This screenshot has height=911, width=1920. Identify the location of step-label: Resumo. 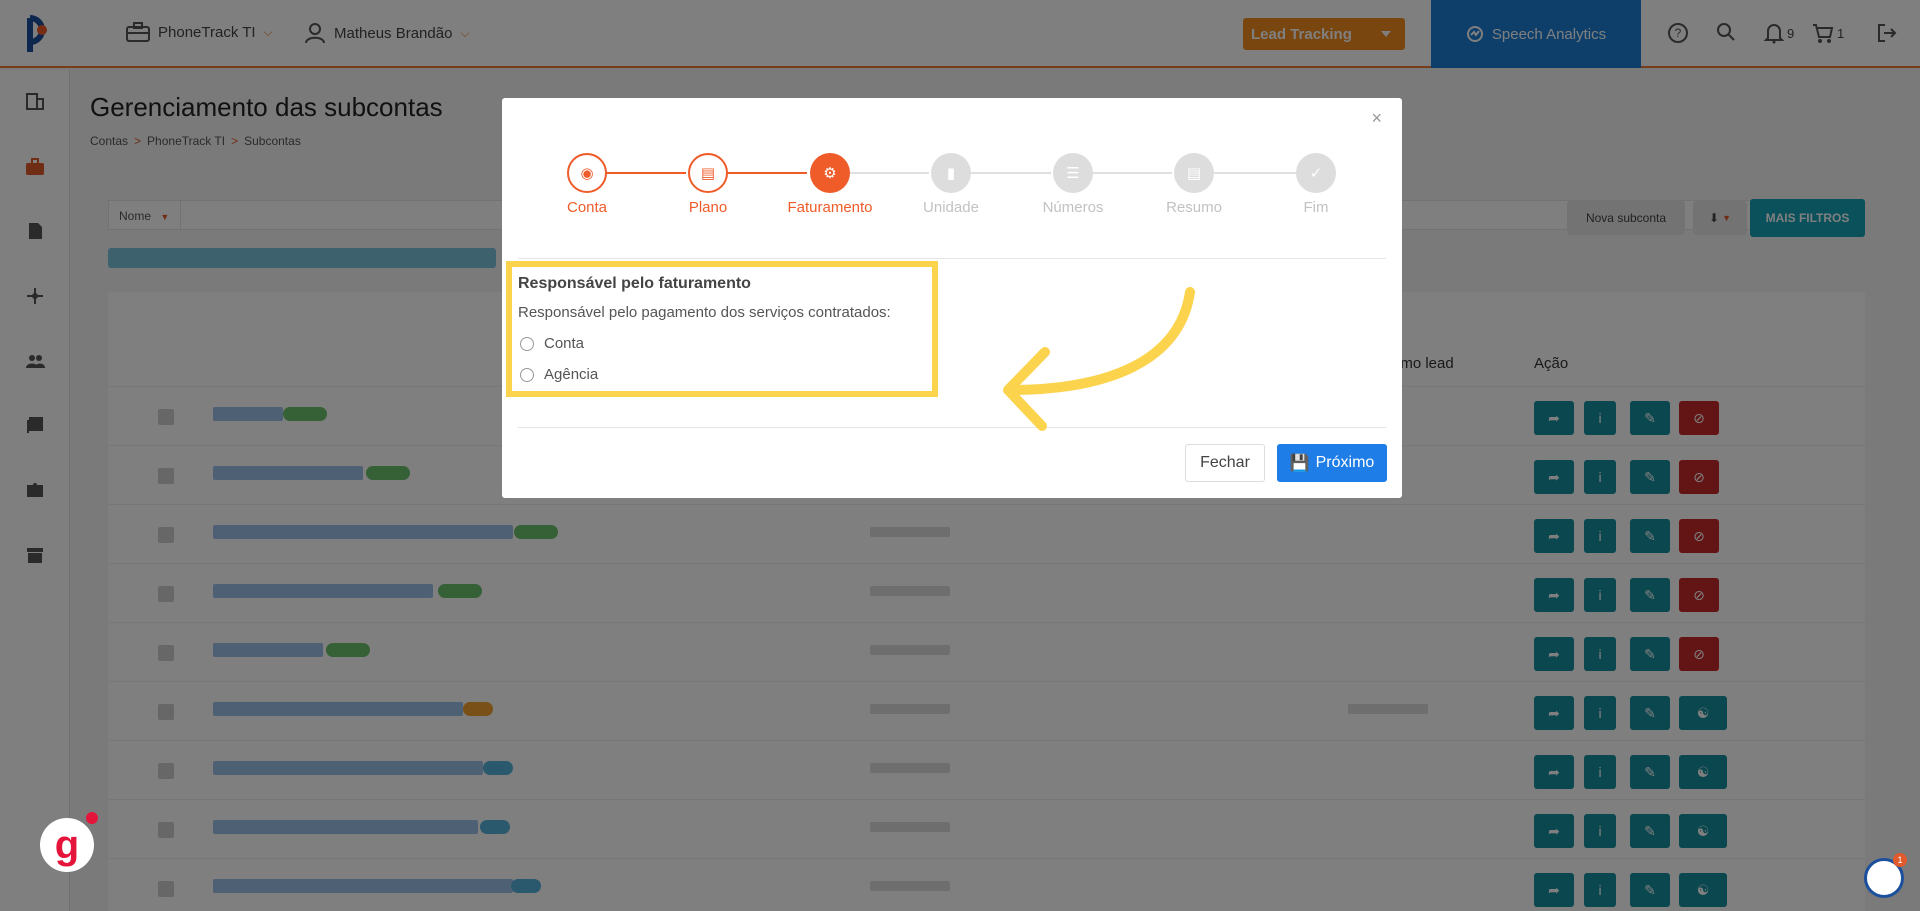
(1194, 207).